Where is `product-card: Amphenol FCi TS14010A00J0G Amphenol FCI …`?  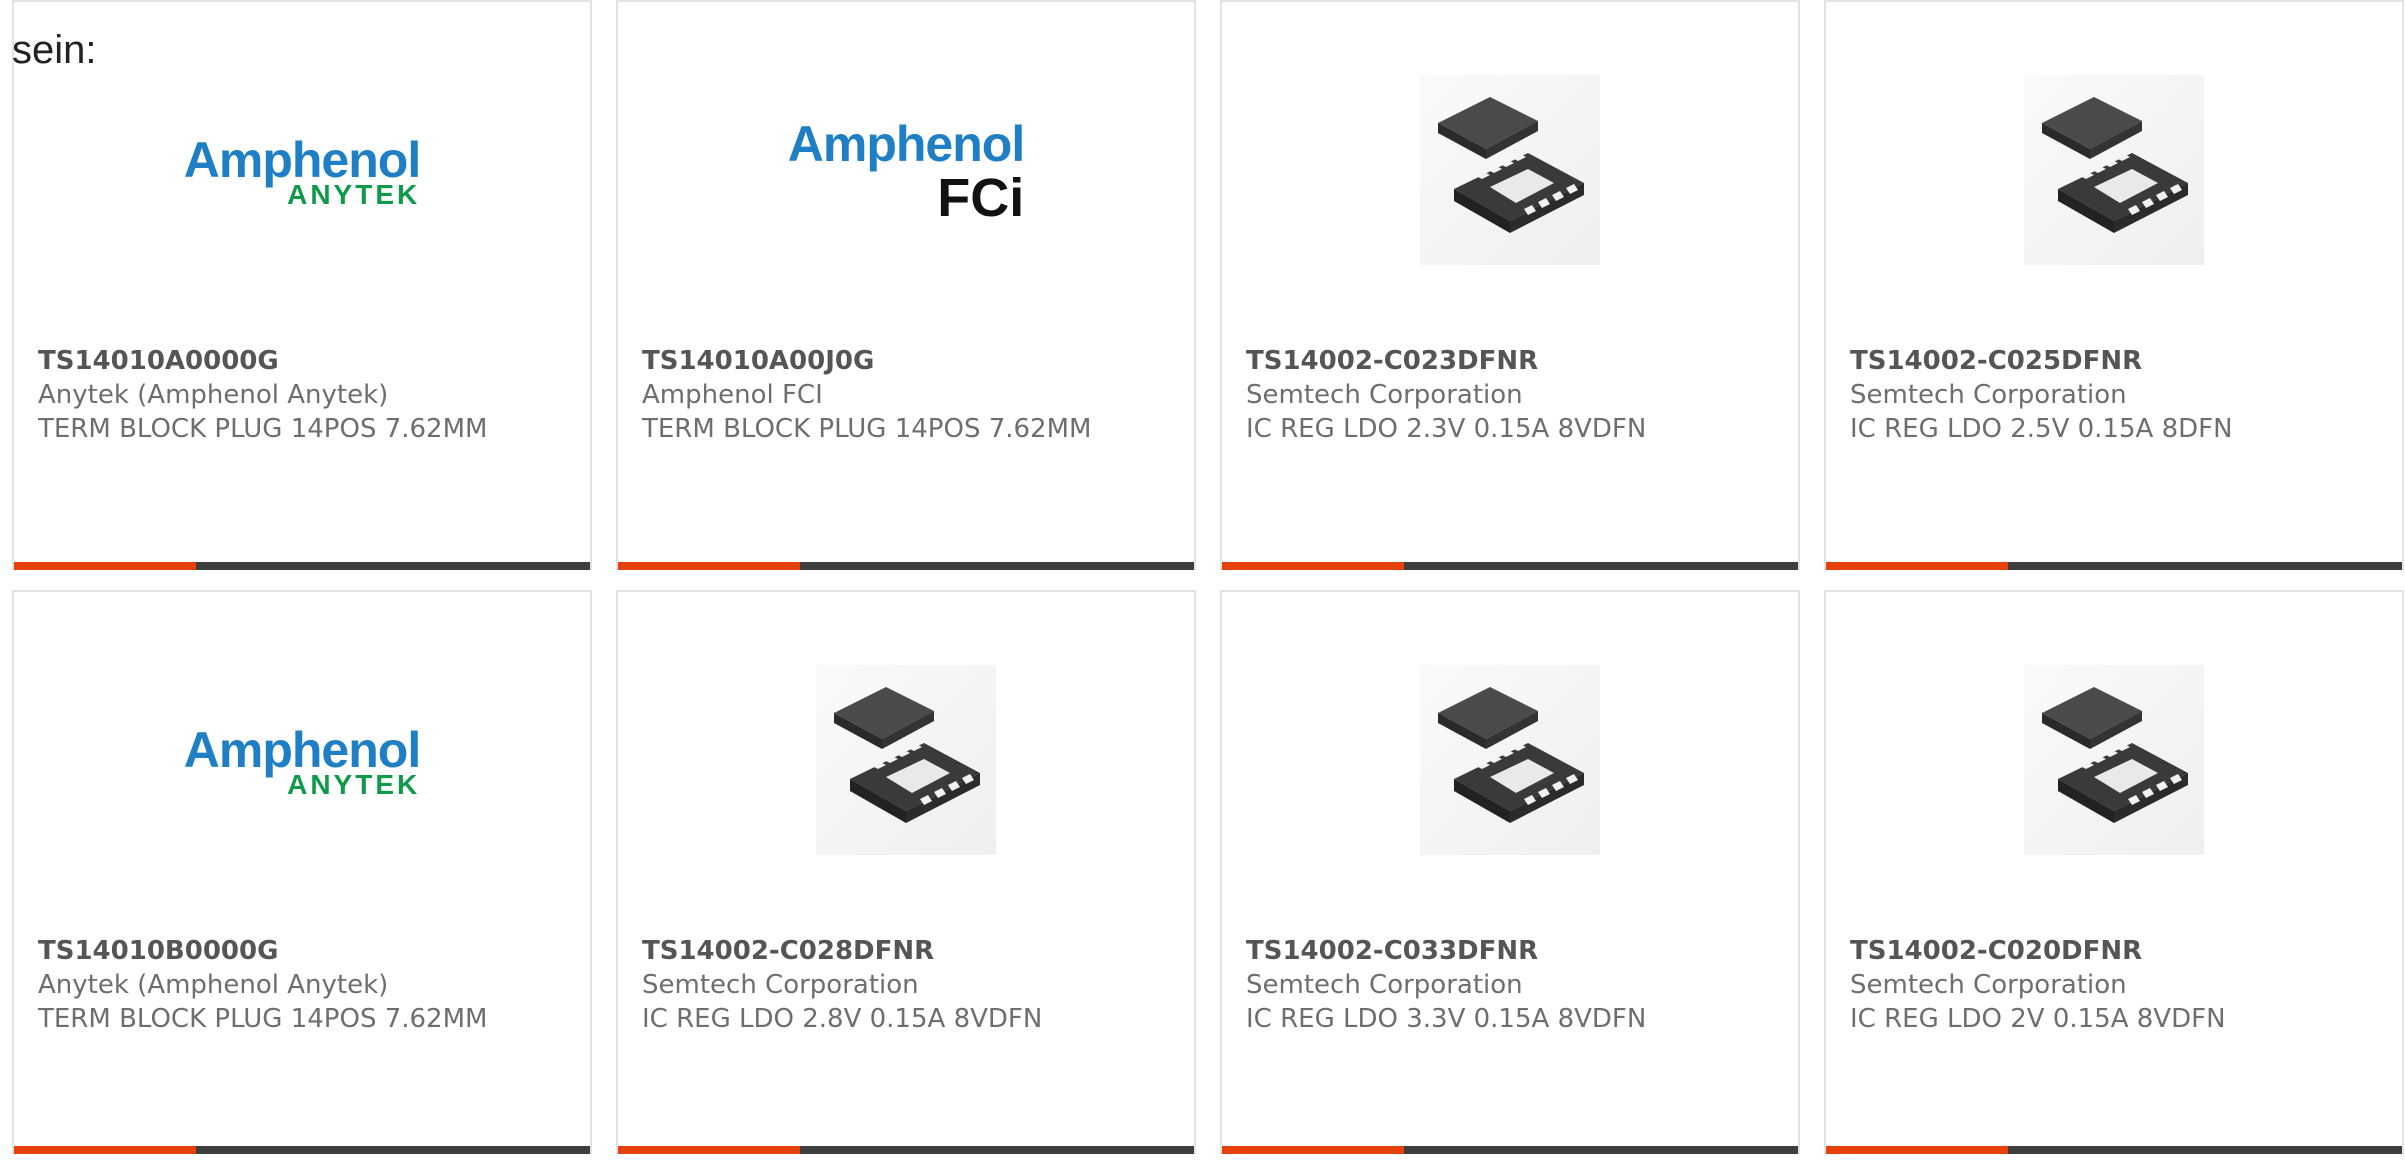 product-card: Amphenol FCi TS14010A00J0G Amphenol FCI … is located at coordinates (906, 285).